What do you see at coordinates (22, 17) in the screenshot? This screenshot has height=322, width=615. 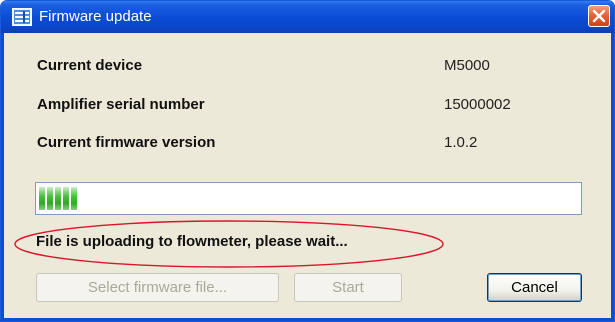 I see `firmware-list-icon` at bounding box center [22, 17].